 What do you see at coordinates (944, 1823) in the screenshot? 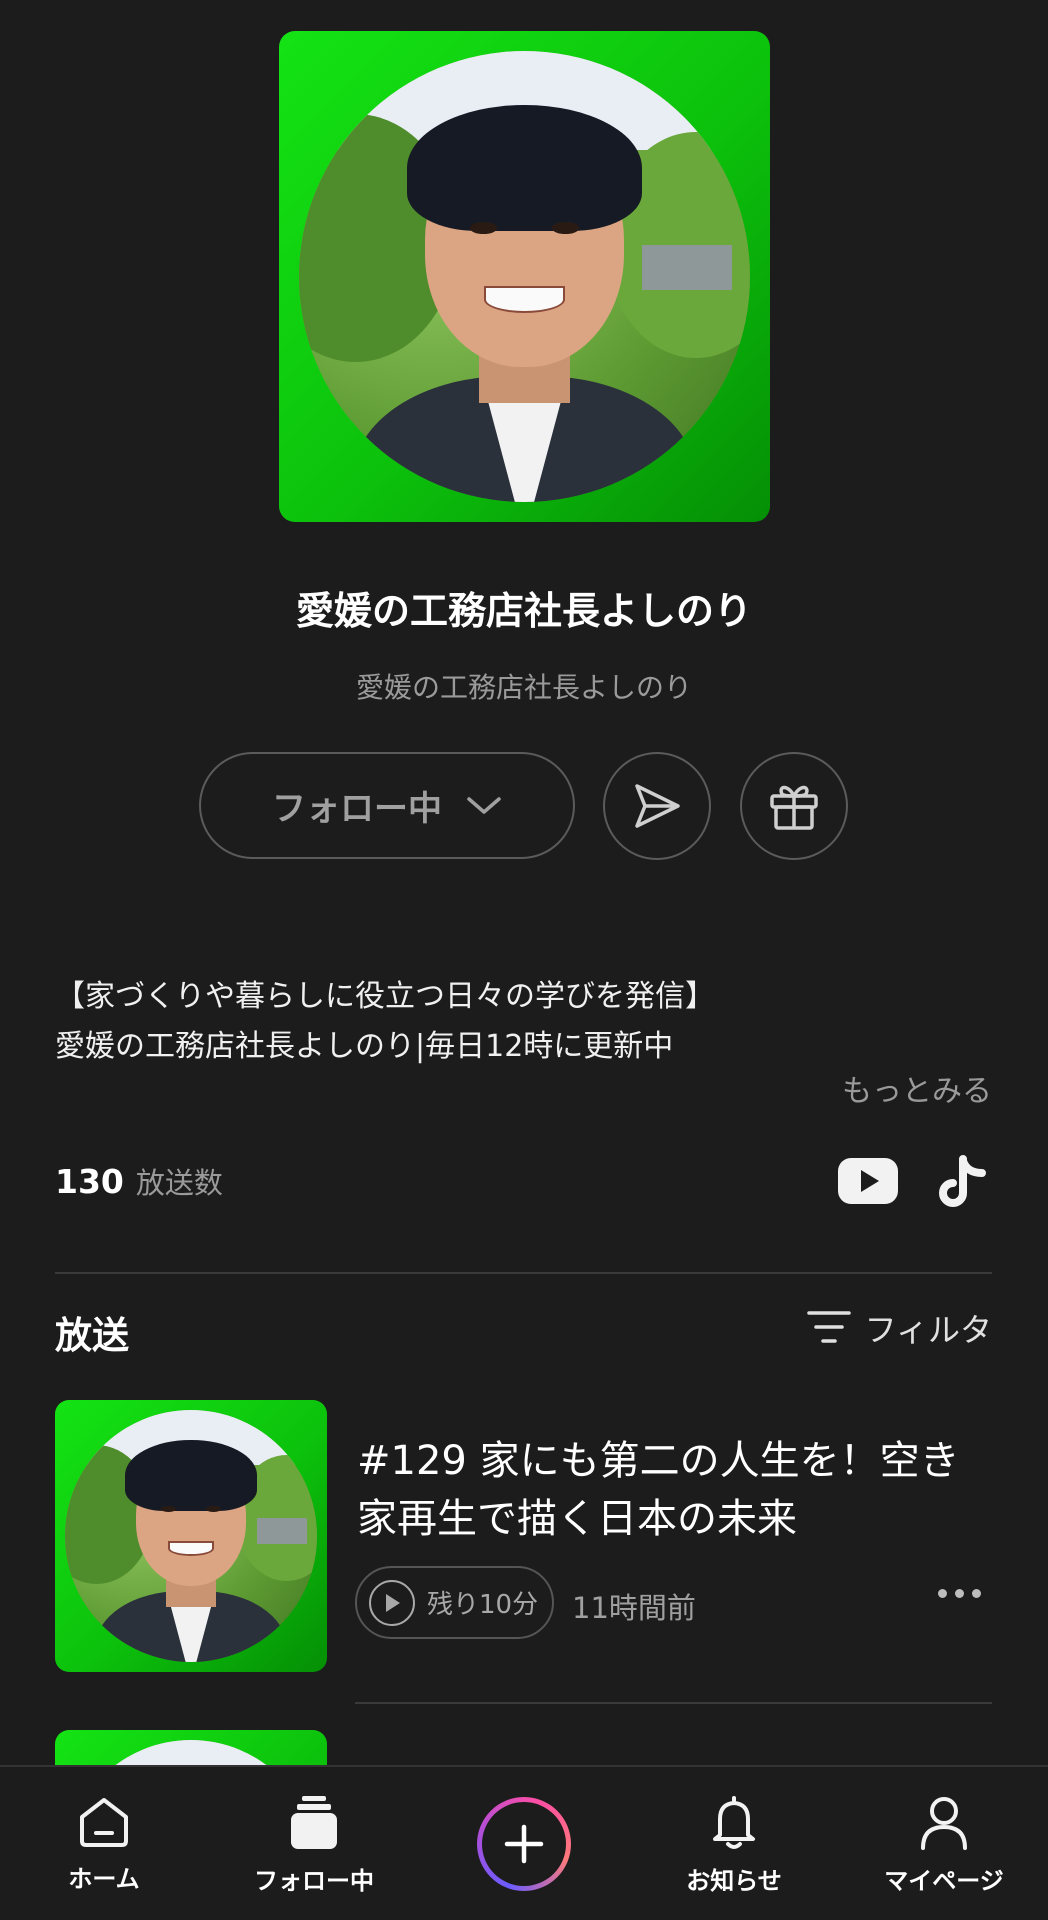
I see `user-icon` at bounding box center [944, 1823].